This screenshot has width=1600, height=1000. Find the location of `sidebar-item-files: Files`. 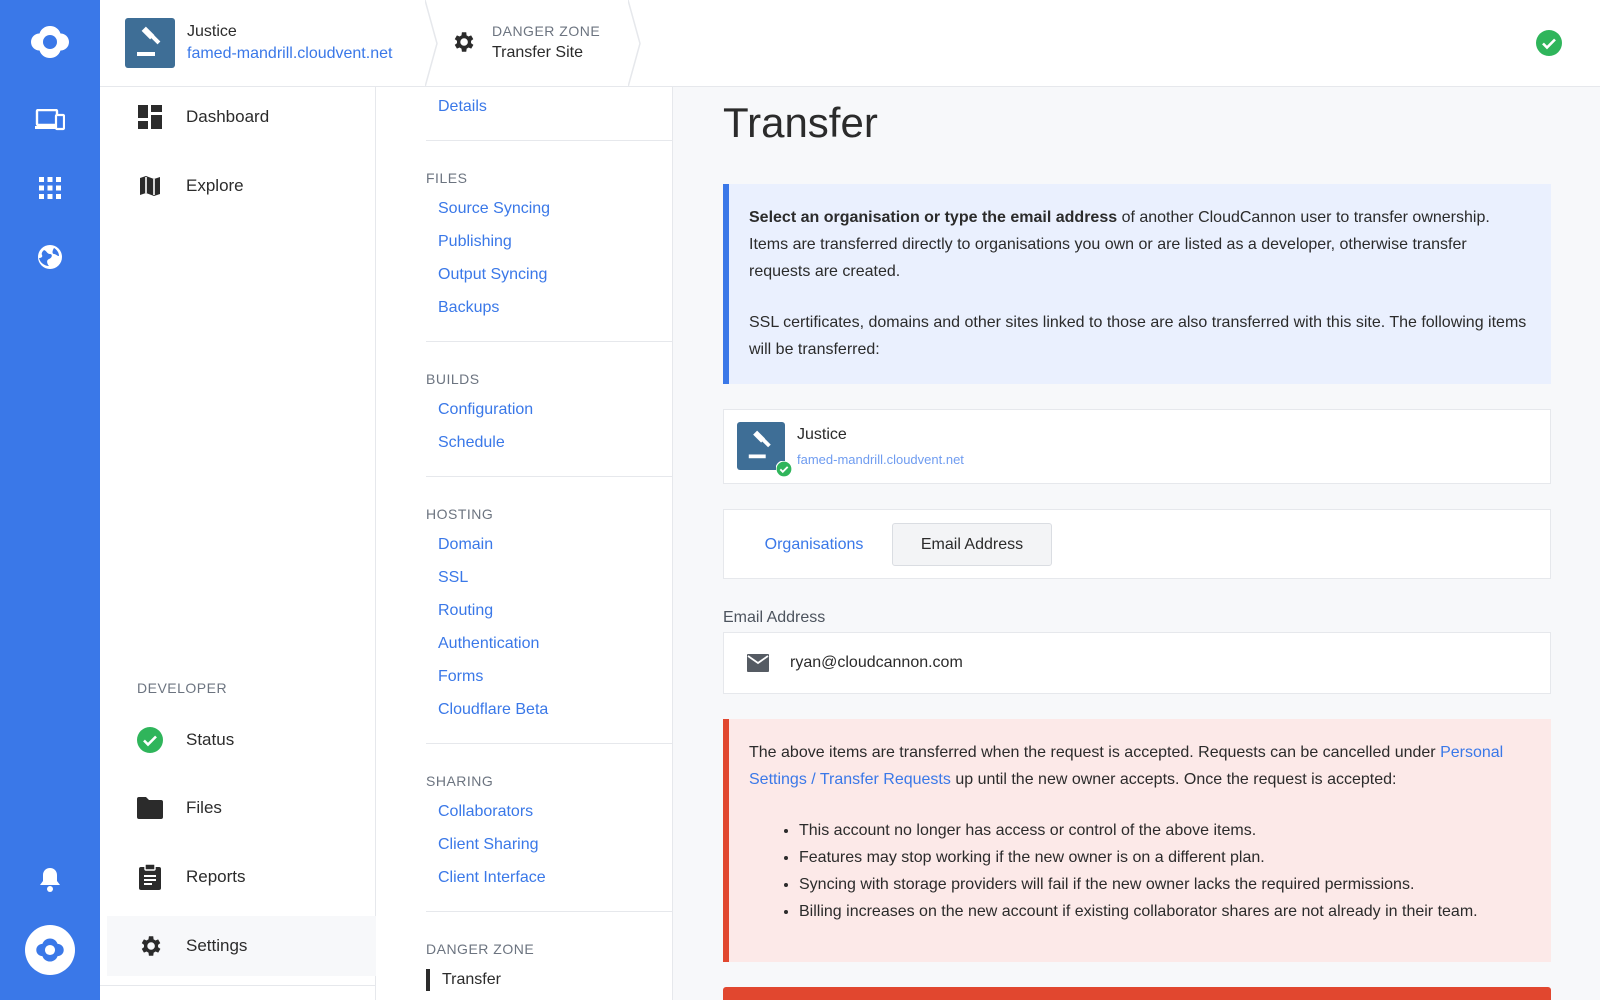

sidebar-item-files: Files is located at coordinates (238, 808).